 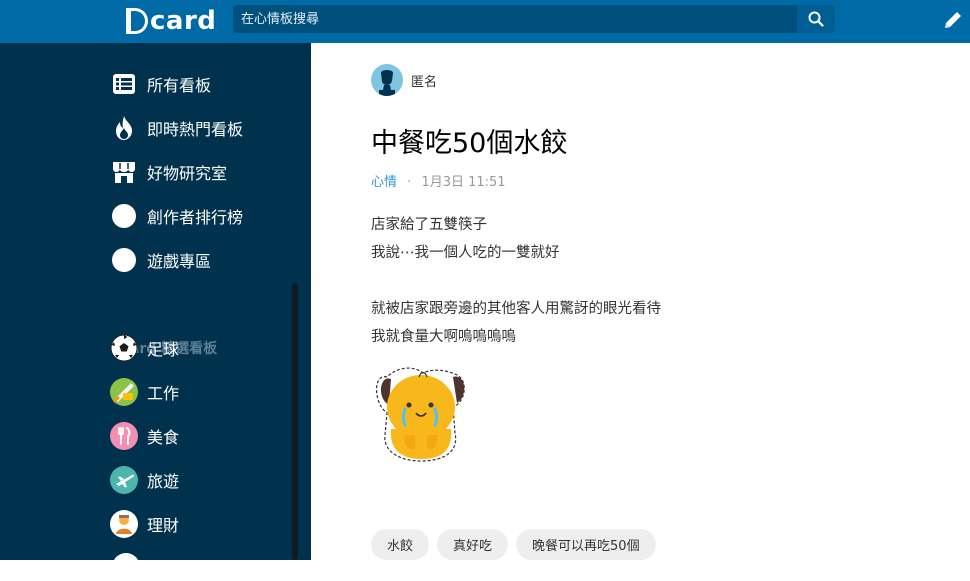 What do you see at coordinates (469, 143) in the screenshot?
I see `post-title: 中餐吃50個水餃` at bounding box center [469, 143].